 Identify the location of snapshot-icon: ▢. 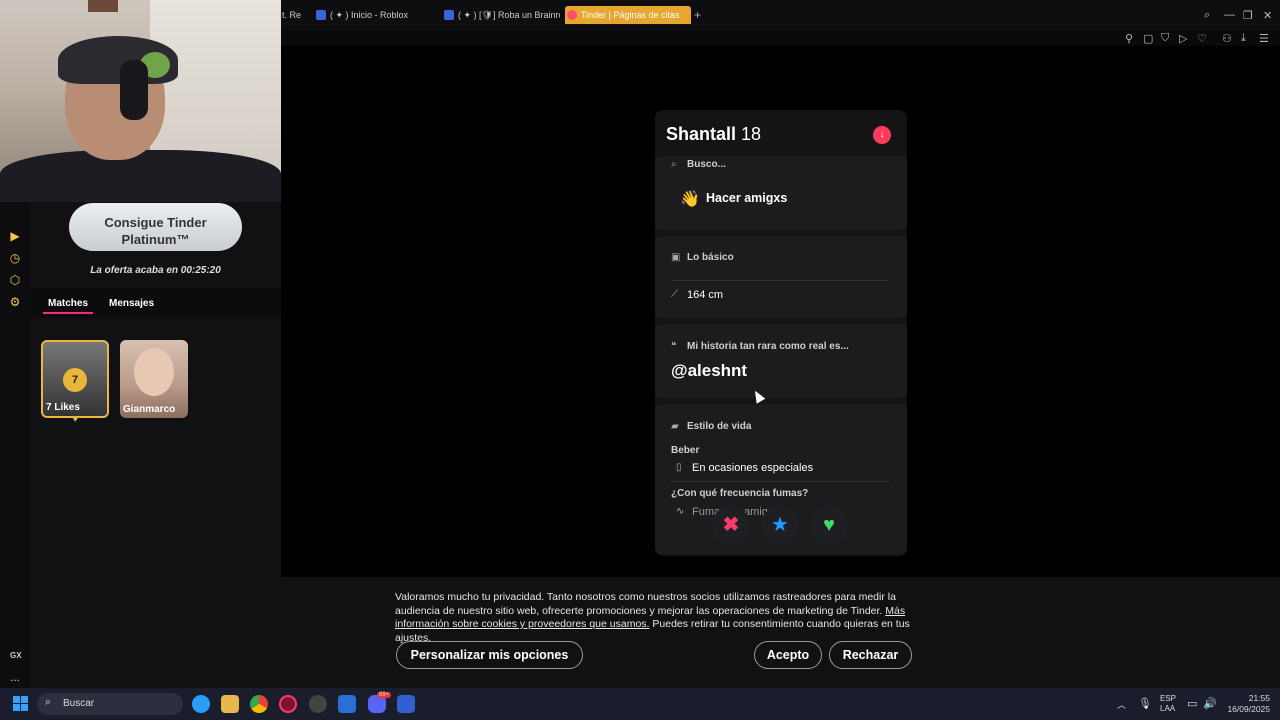
(1148, 38).